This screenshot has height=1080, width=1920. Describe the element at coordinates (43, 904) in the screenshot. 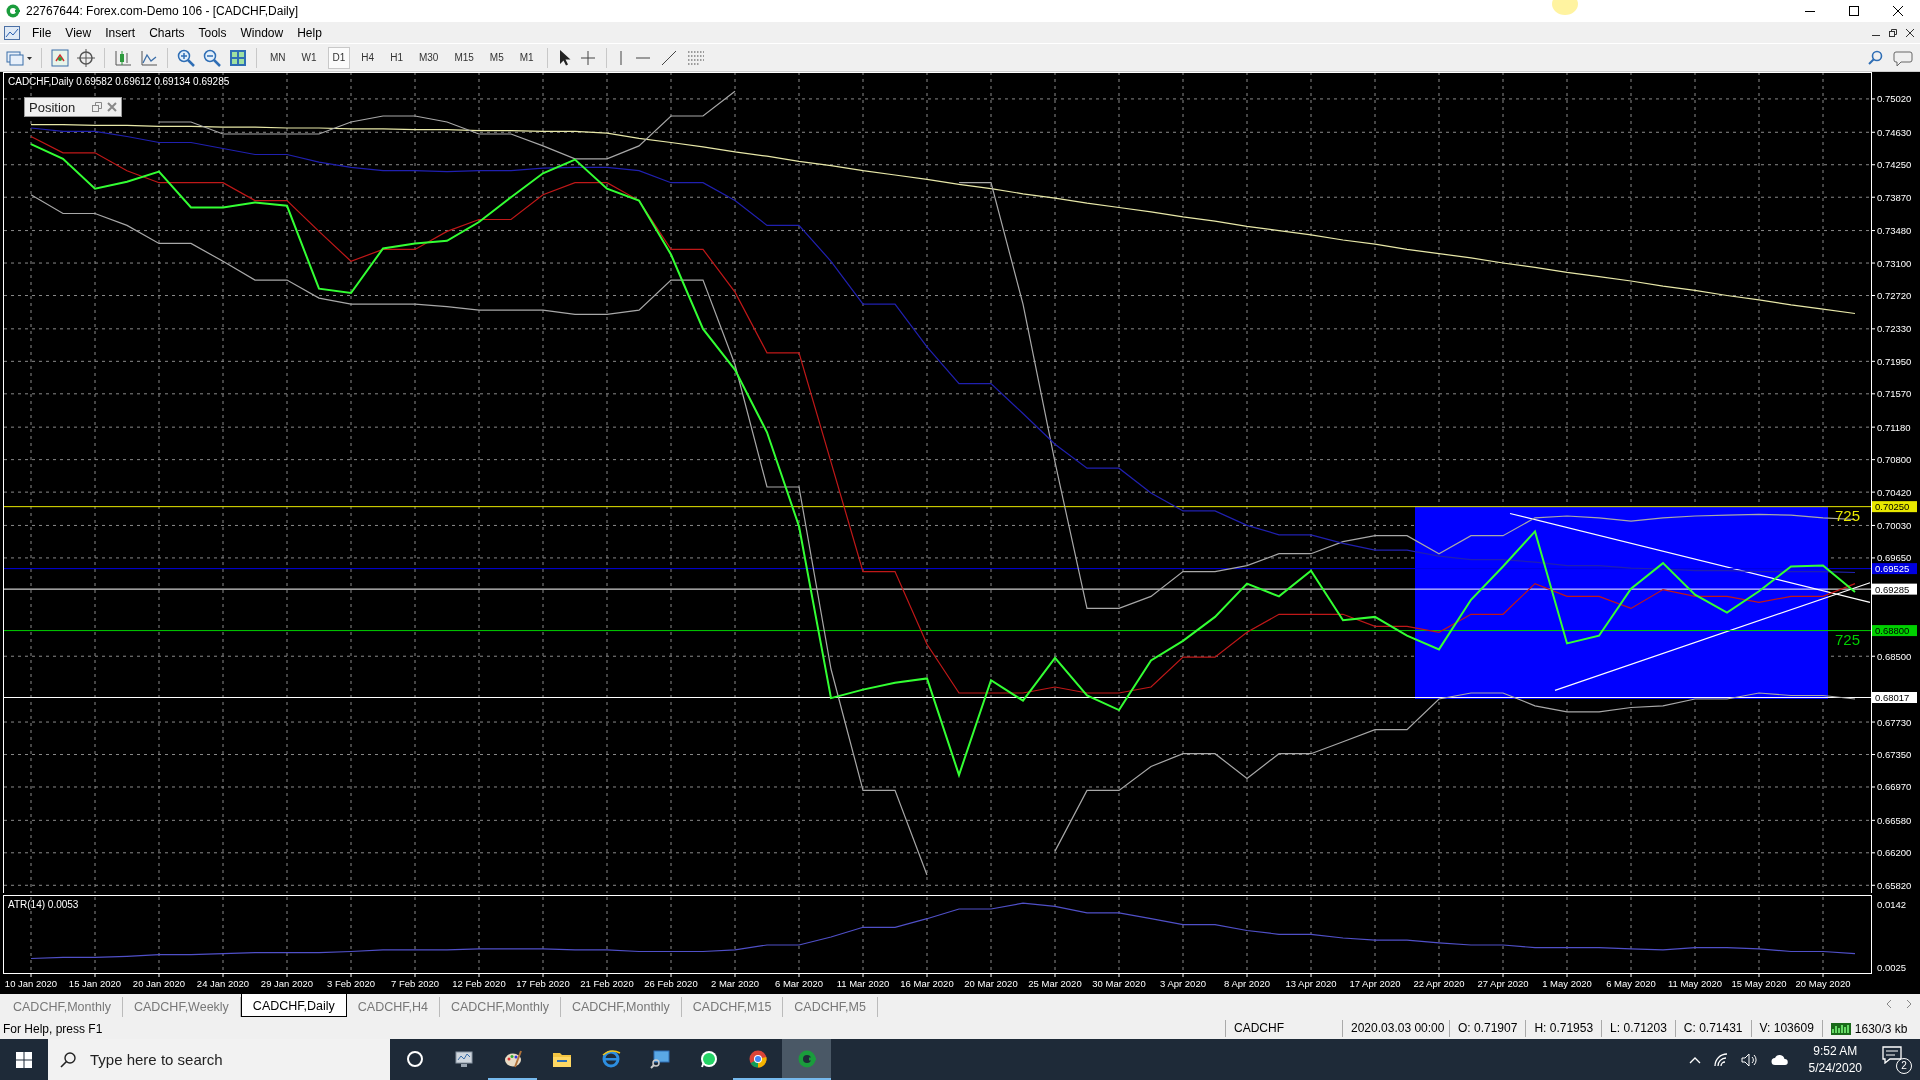

I see `indicator-label: ATR(14) 0.0053` at that location.